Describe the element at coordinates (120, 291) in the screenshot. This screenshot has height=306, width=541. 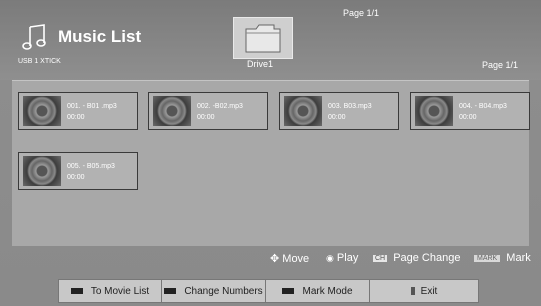
I see `to-movie-list-label: To Movie List` at that location.